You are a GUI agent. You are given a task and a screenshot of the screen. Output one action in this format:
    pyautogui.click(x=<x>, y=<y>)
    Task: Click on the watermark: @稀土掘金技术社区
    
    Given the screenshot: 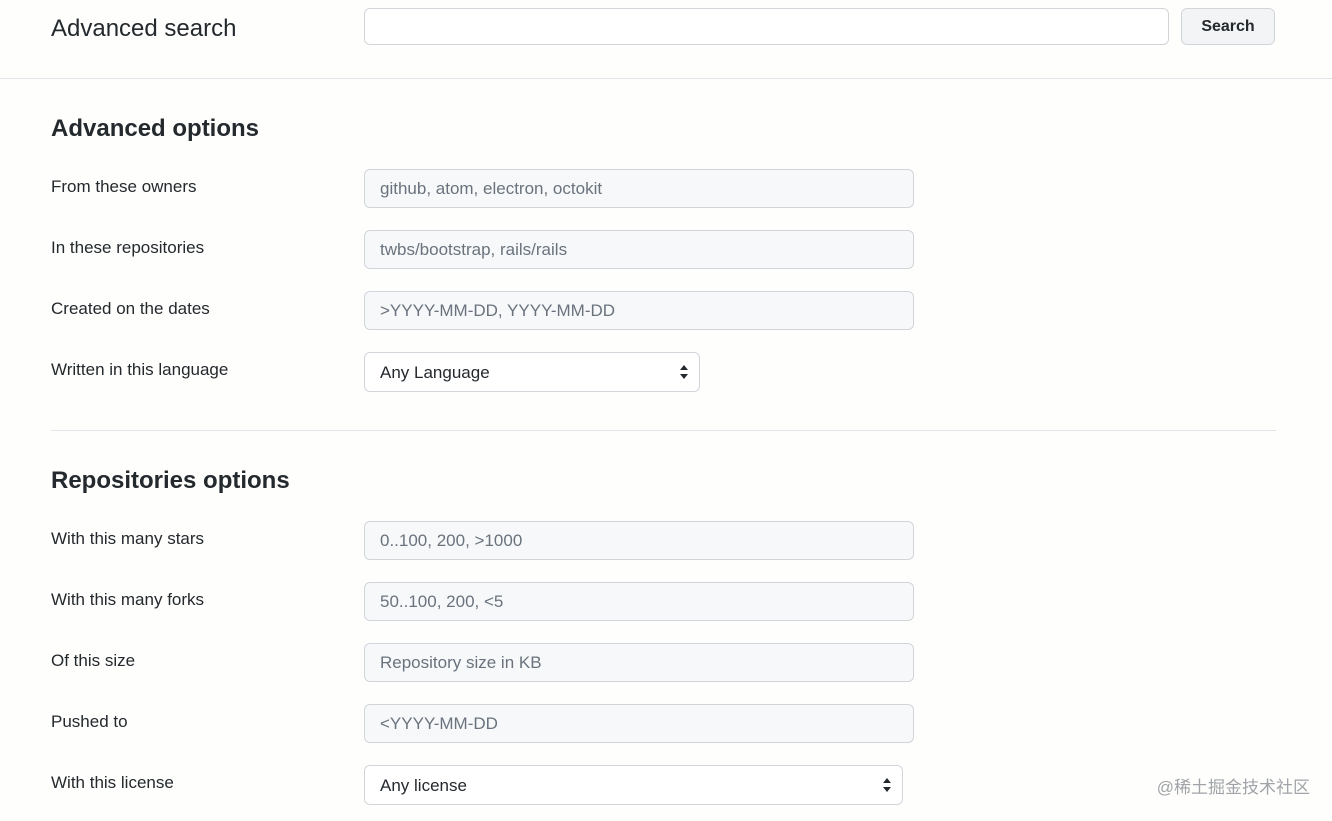 What is the action you would take?
    pyautogui.click(x=1233, y=787)
    